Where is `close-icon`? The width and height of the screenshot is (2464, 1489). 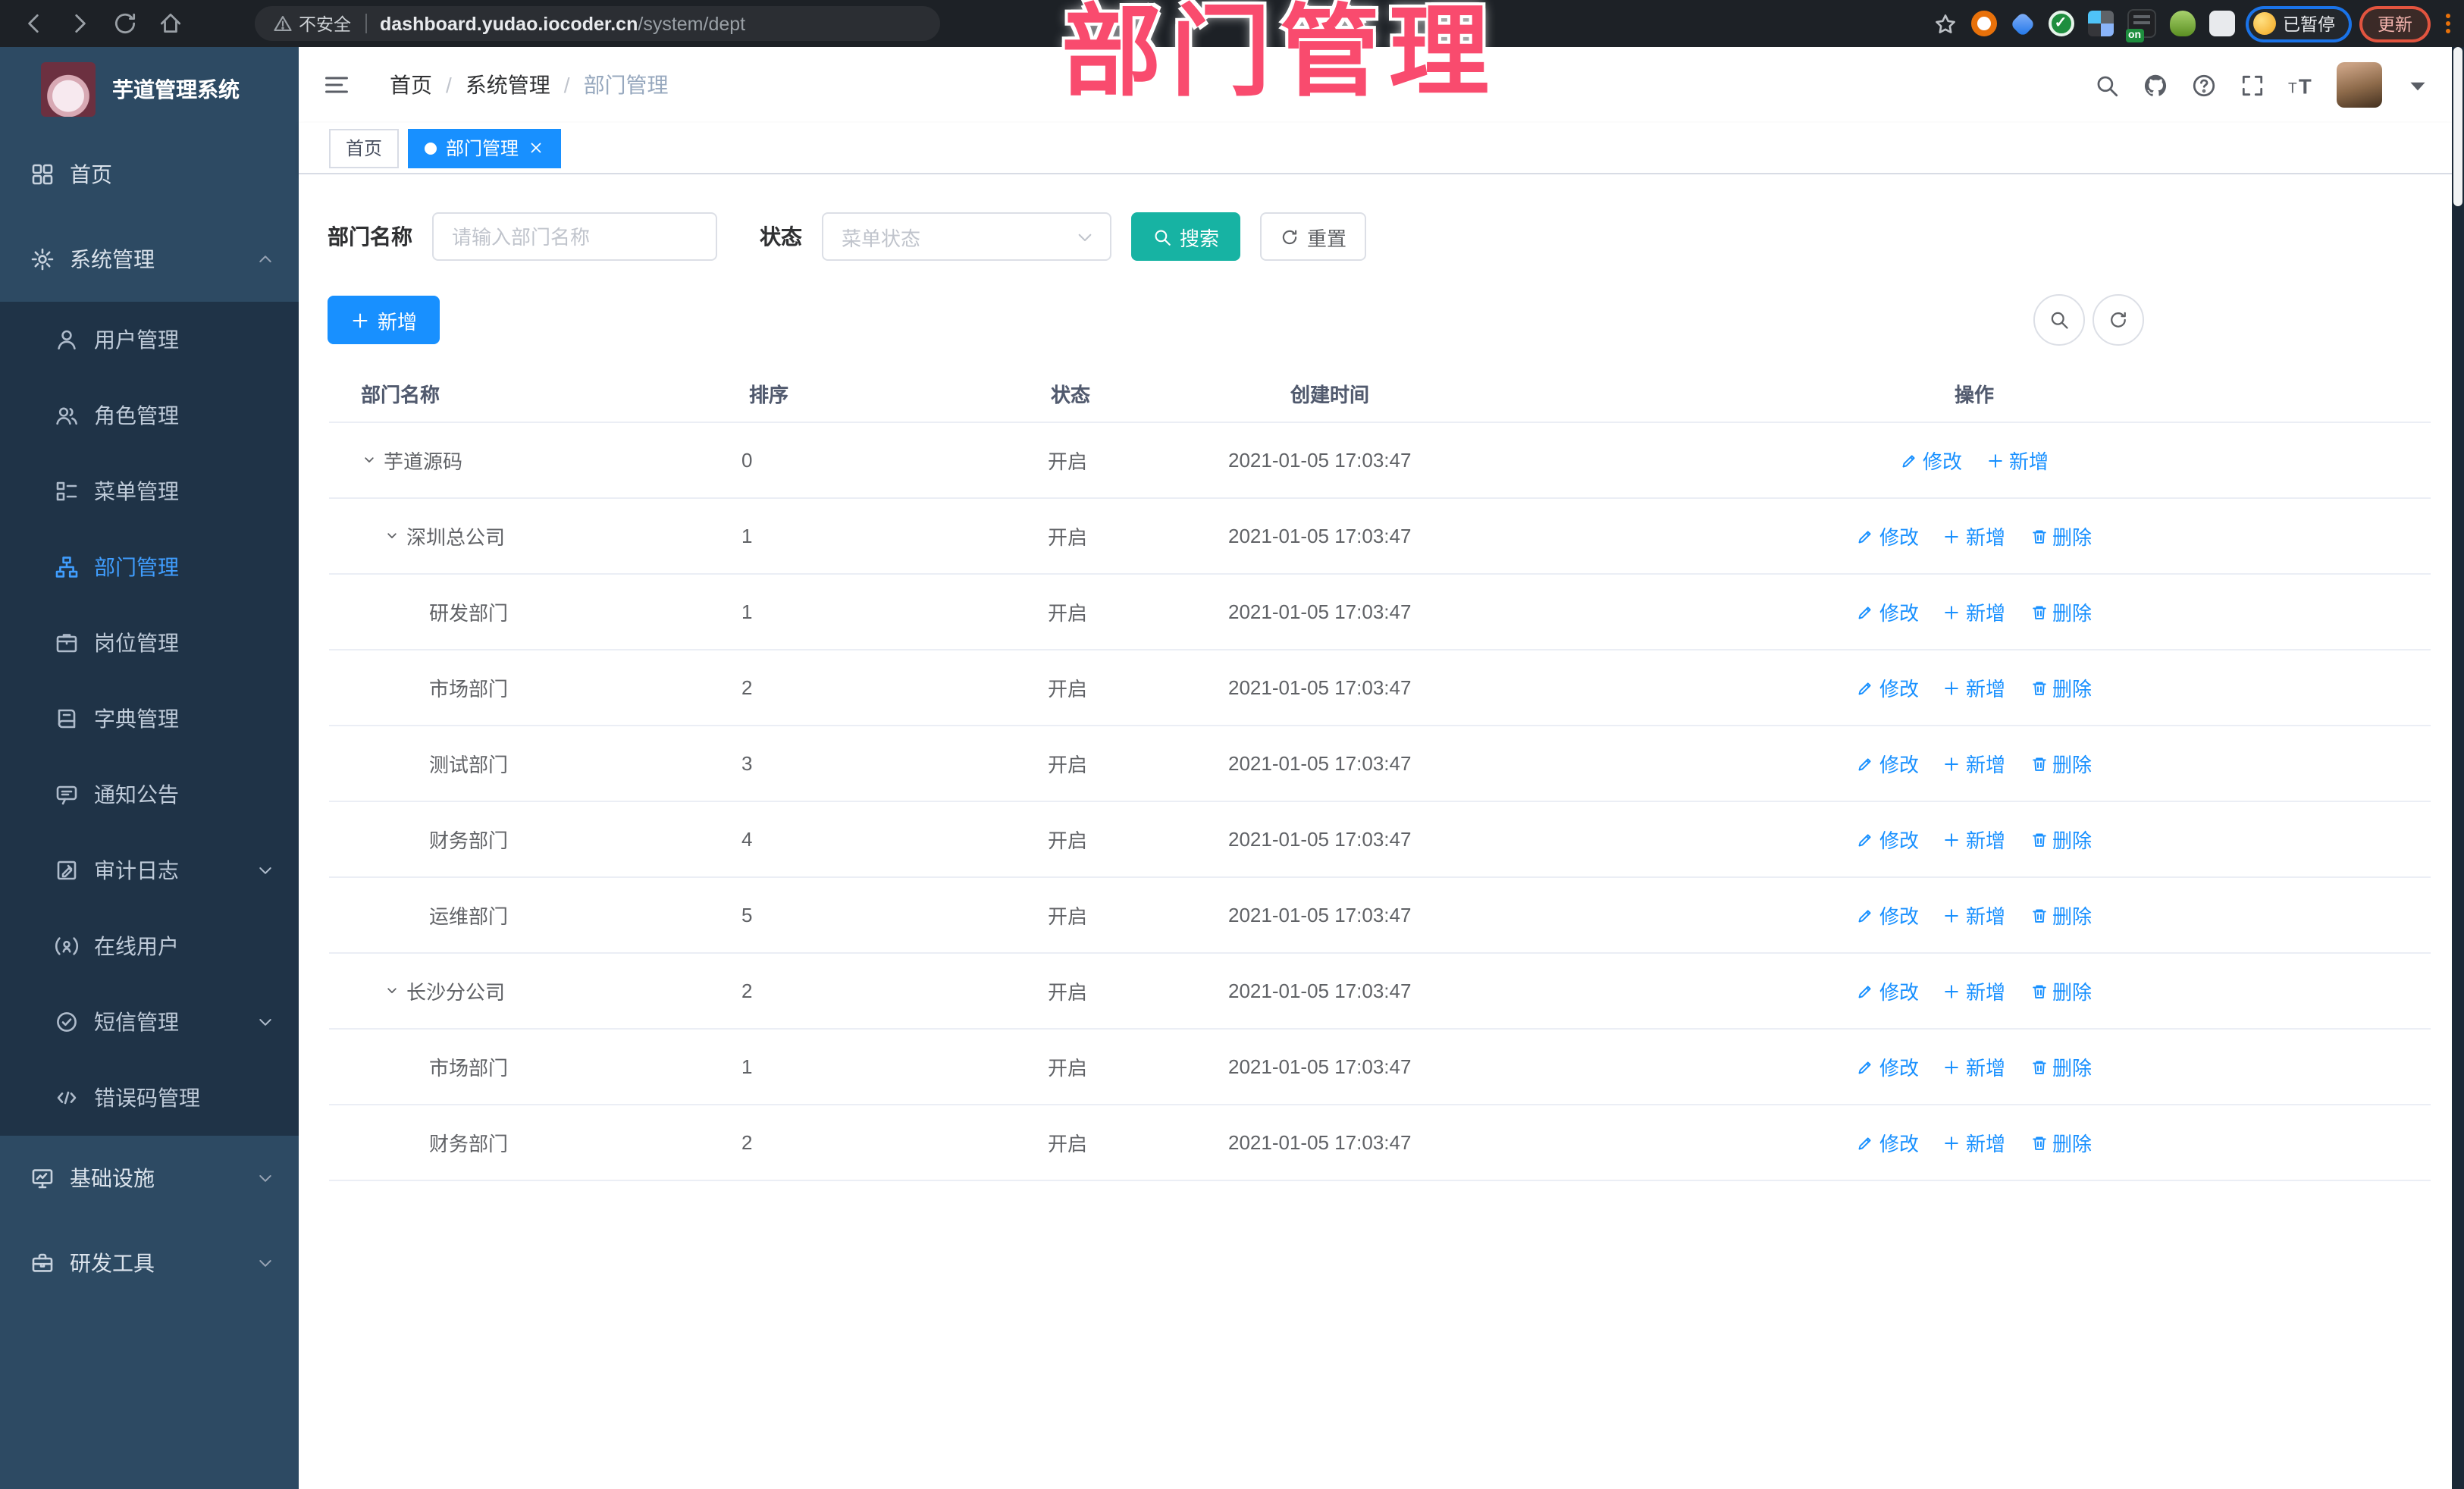
close-icon is located at coordinates (536, 148).